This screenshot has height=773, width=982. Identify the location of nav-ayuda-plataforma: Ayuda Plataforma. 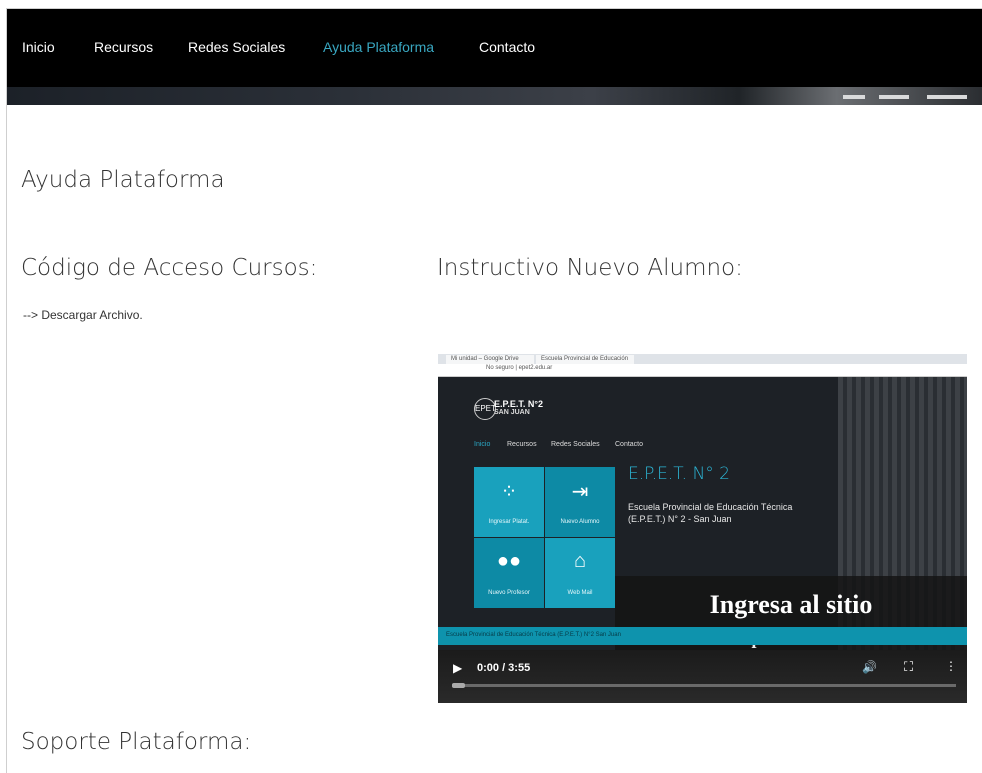
(378, 47).